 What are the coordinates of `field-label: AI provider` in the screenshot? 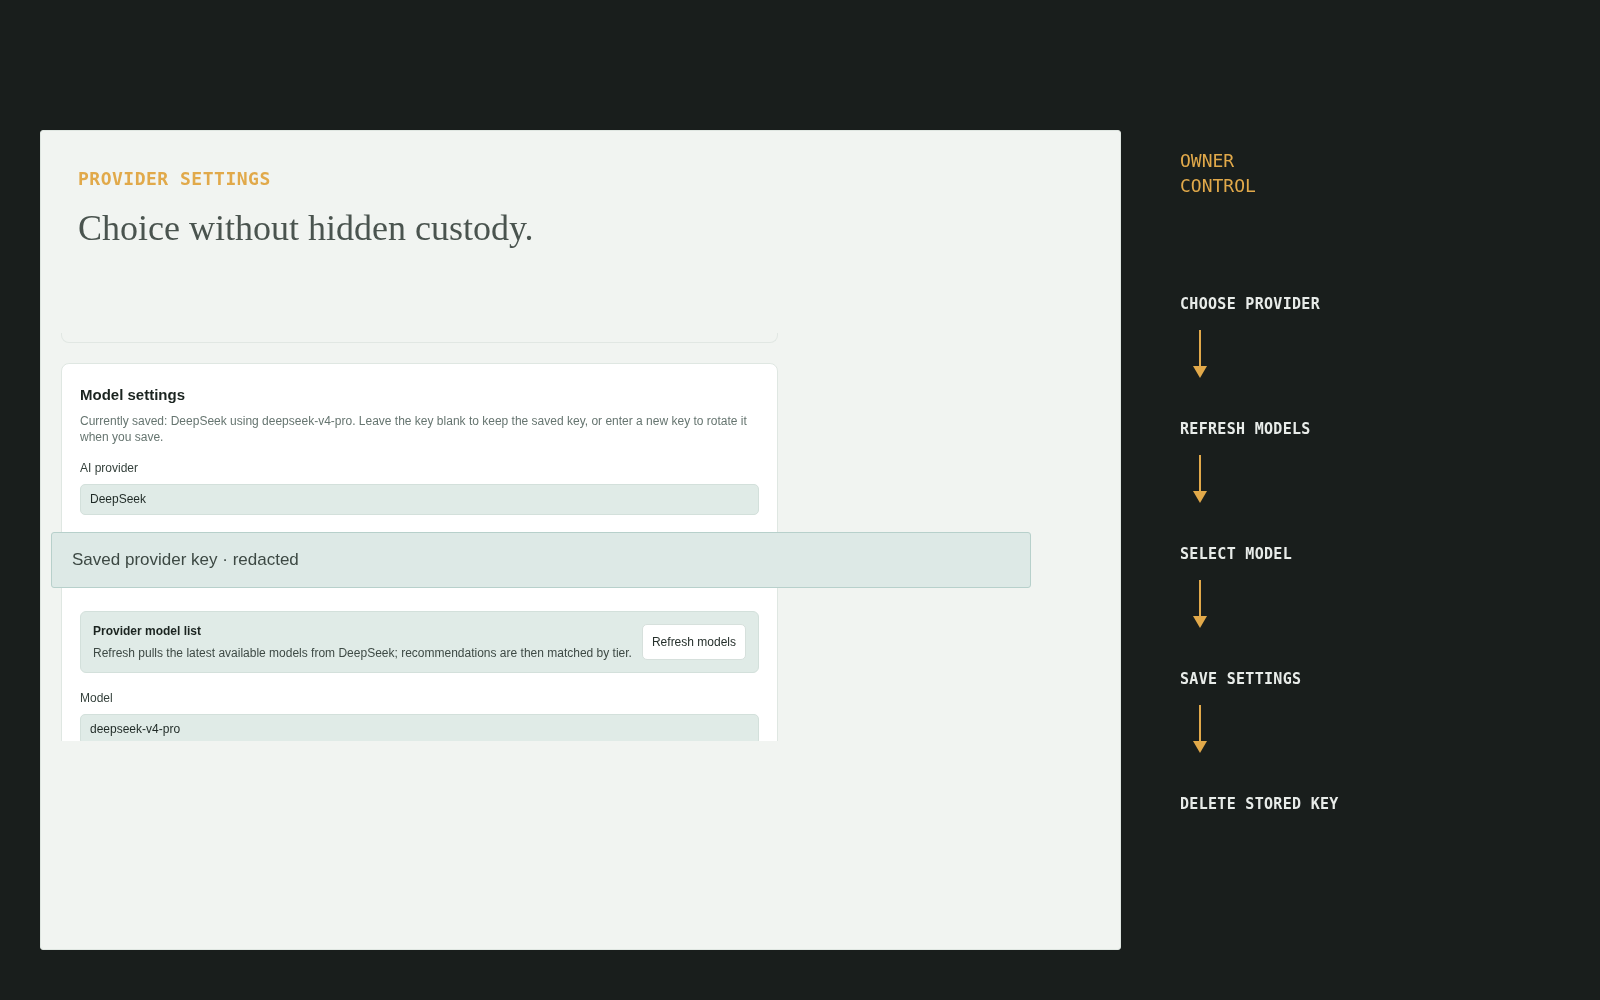 It's located at (110, 468).